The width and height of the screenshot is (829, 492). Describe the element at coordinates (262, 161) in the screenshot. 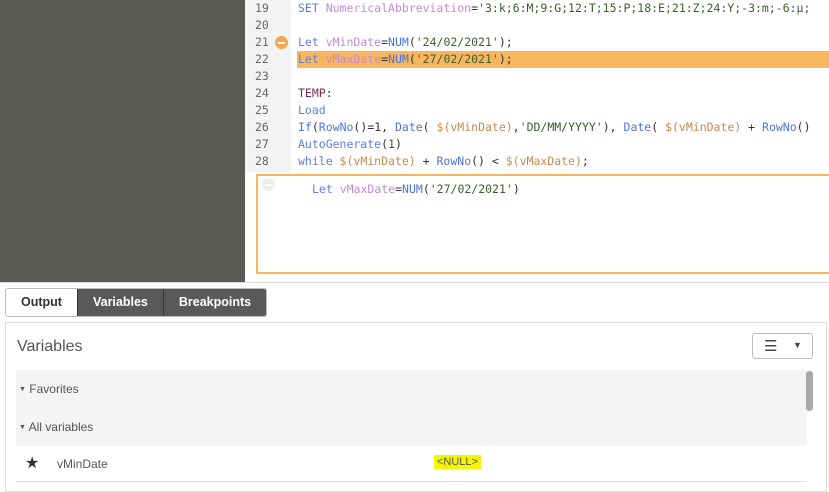

I see `line-number: 28` at that location.